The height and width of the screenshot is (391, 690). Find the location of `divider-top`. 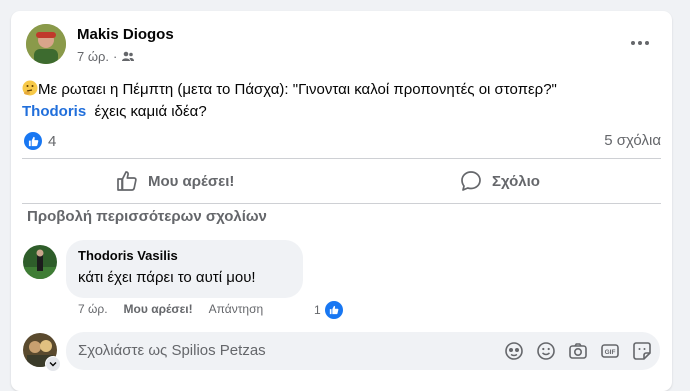

divider-top is located at coordinates (341, 158).